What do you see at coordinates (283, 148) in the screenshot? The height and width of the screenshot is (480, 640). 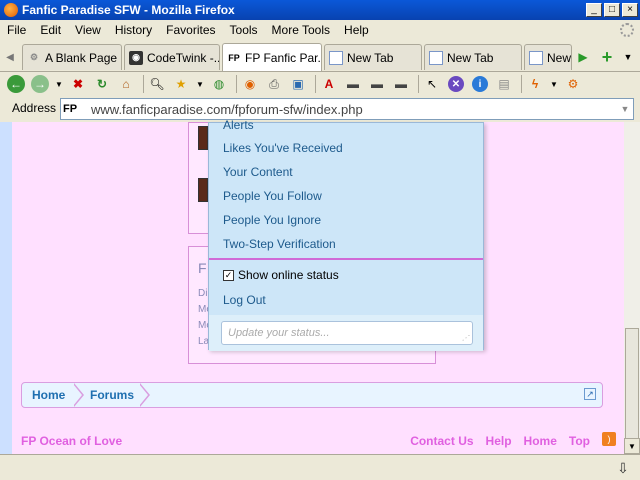 I see `menu-item-likes: Likes You've Received` at bounding box center [283, 148].